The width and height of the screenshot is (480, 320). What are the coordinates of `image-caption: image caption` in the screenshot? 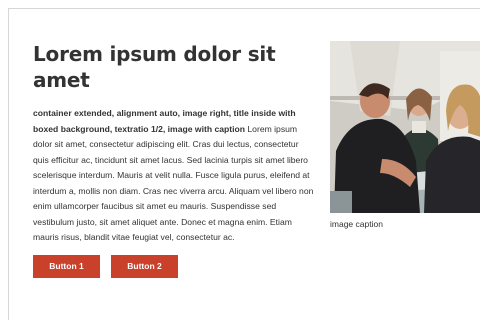 It's located at (356, 224).